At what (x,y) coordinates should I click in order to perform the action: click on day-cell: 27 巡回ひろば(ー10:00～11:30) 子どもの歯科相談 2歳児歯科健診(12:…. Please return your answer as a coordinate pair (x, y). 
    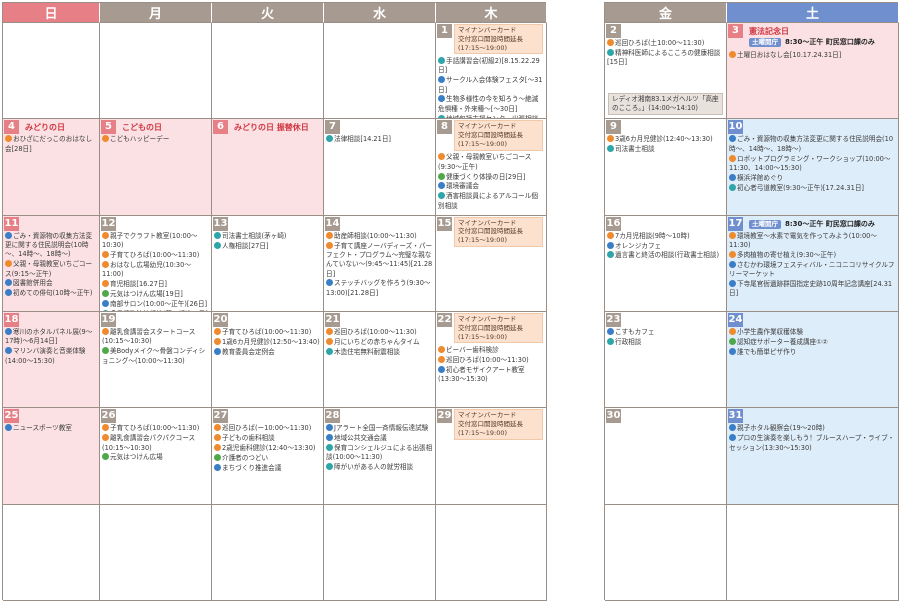
    Looking at the image, I should click on (268, 456).